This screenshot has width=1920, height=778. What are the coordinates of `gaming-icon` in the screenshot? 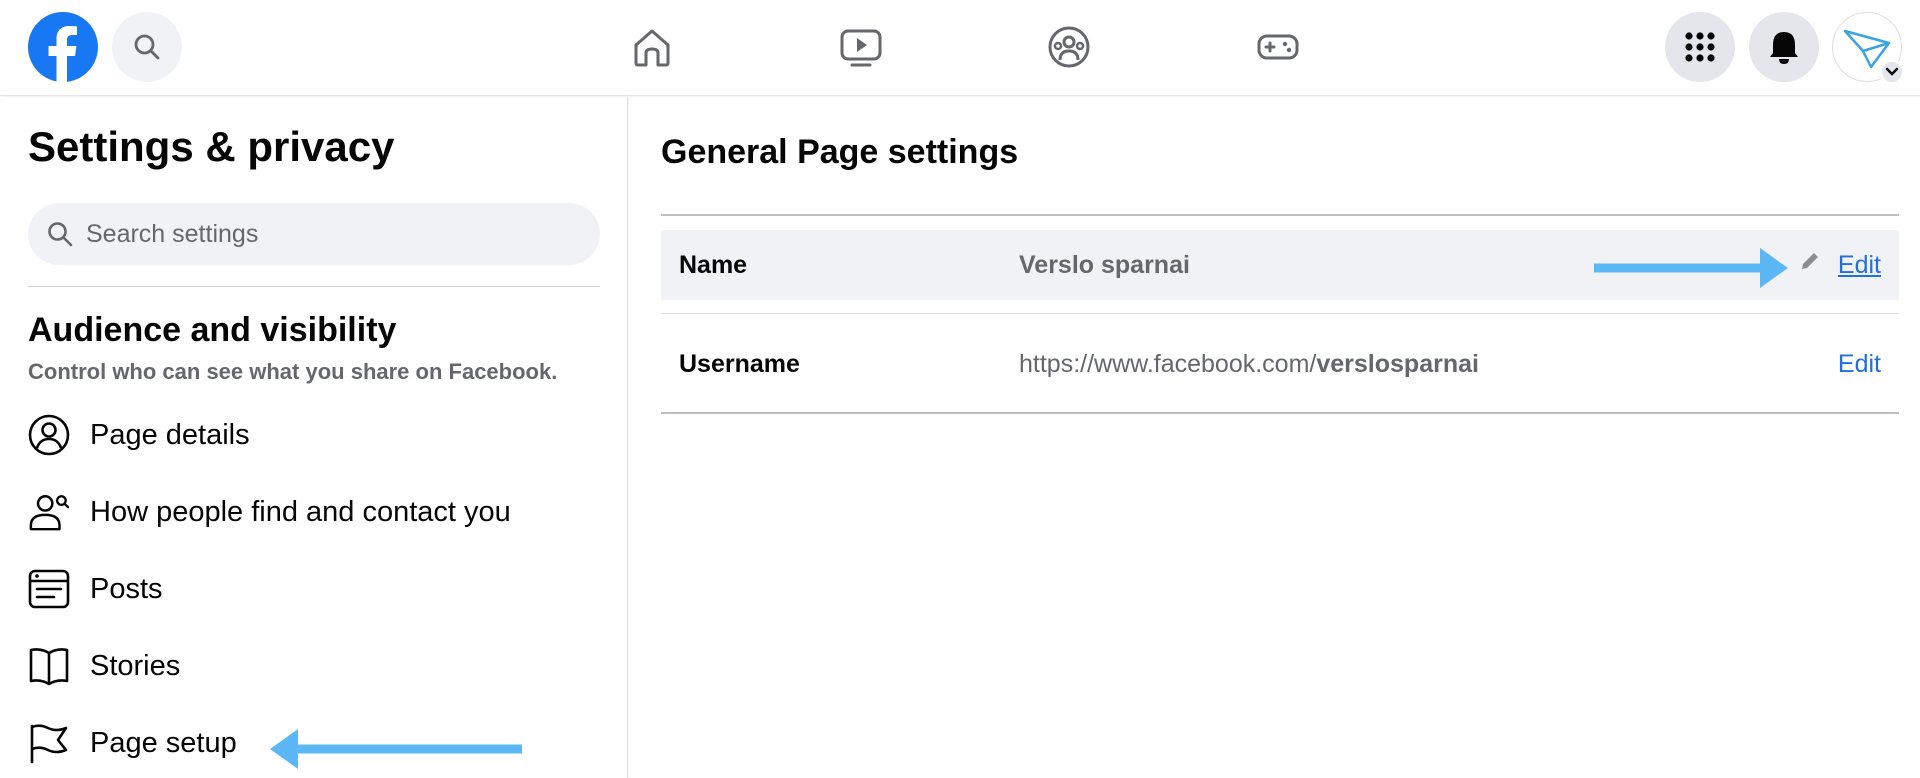 It's located at (1278, 47).